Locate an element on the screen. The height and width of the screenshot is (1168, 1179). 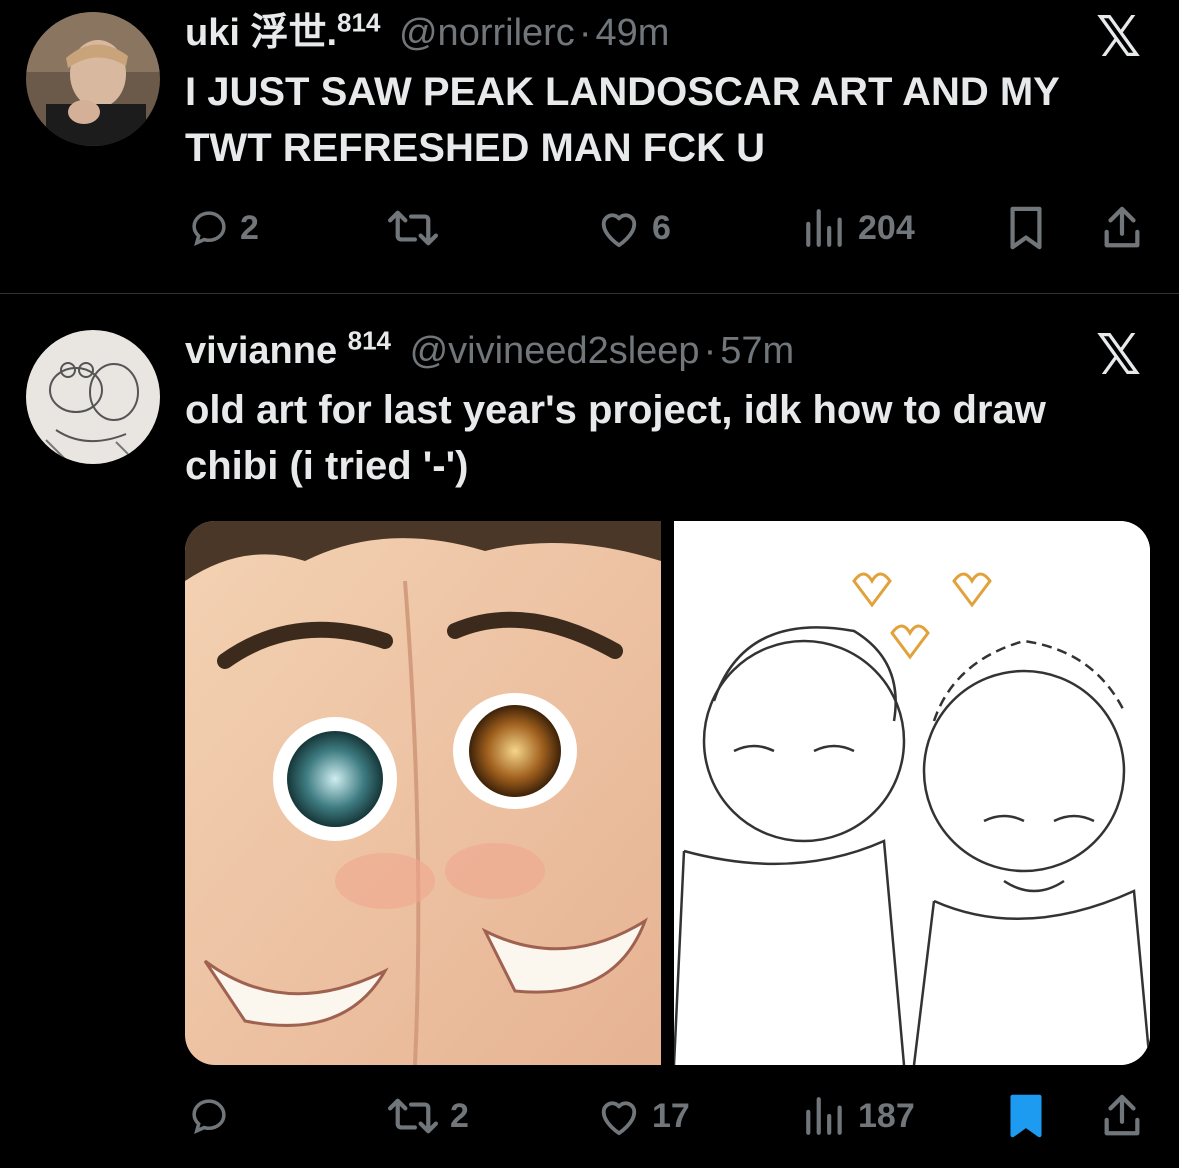
like-count: 6 is located at coordinates (661, 227).